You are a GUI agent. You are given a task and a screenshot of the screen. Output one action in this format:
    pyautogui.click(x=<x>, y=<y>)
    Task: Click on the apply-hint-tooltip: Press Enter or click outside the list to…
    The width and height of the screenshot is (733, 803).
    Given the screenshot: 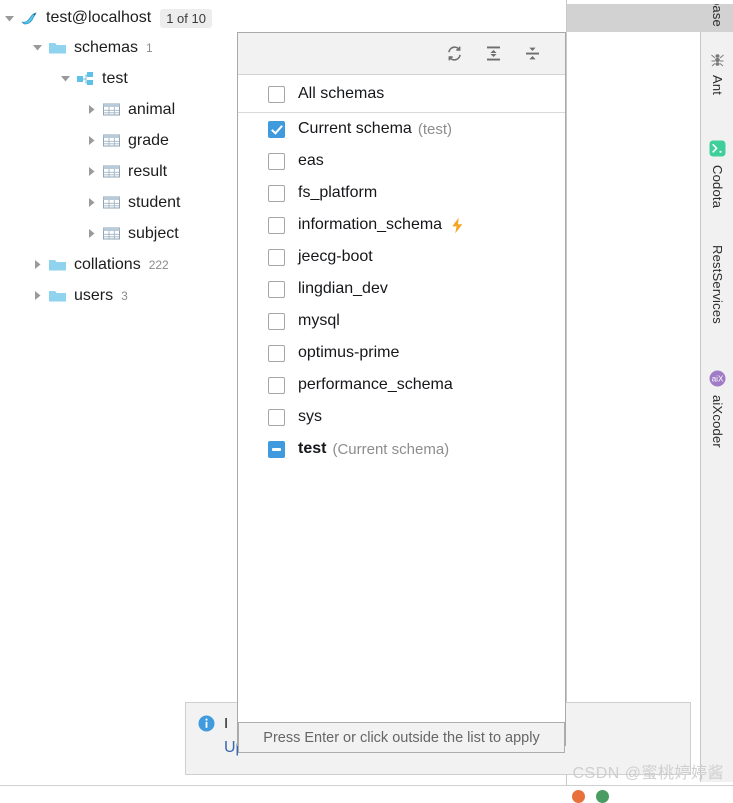 What is the action you would take?
    pyautogui.click(x=401, y=737)
    